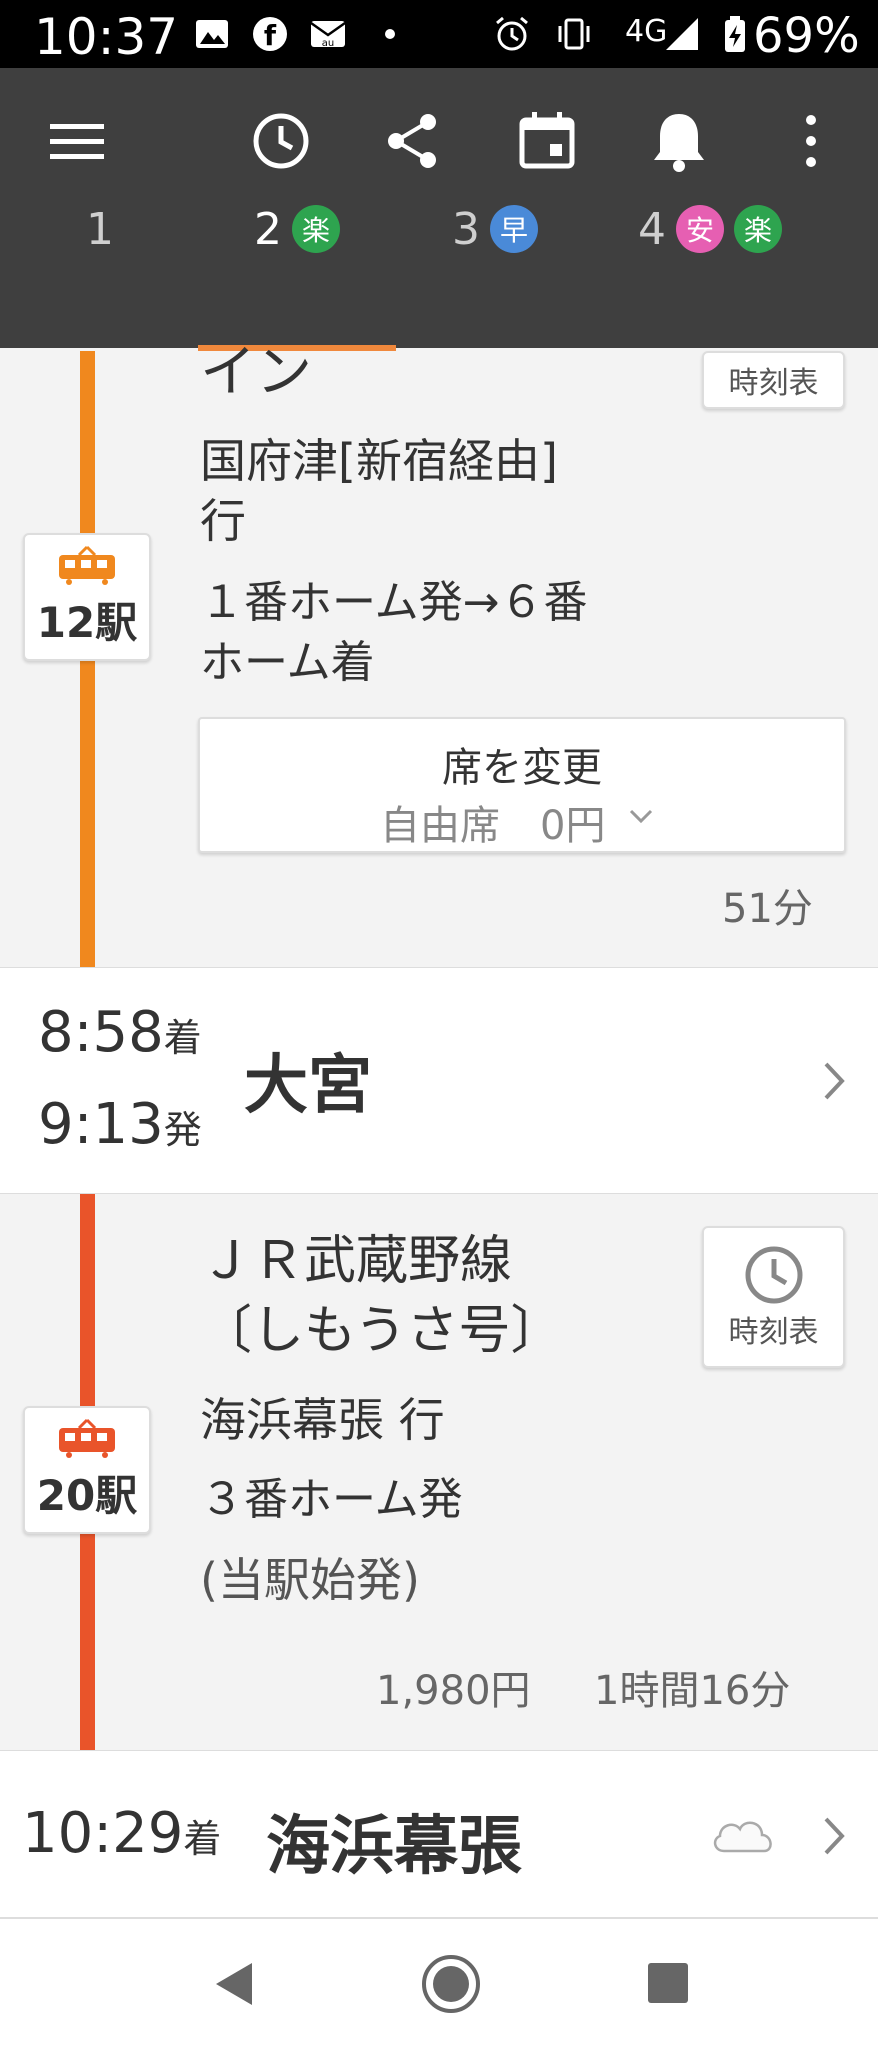  What do you see at coordinates (646, 31) in the screenshot?
I see `network-type: 4G` at bounding box center [646, 31].